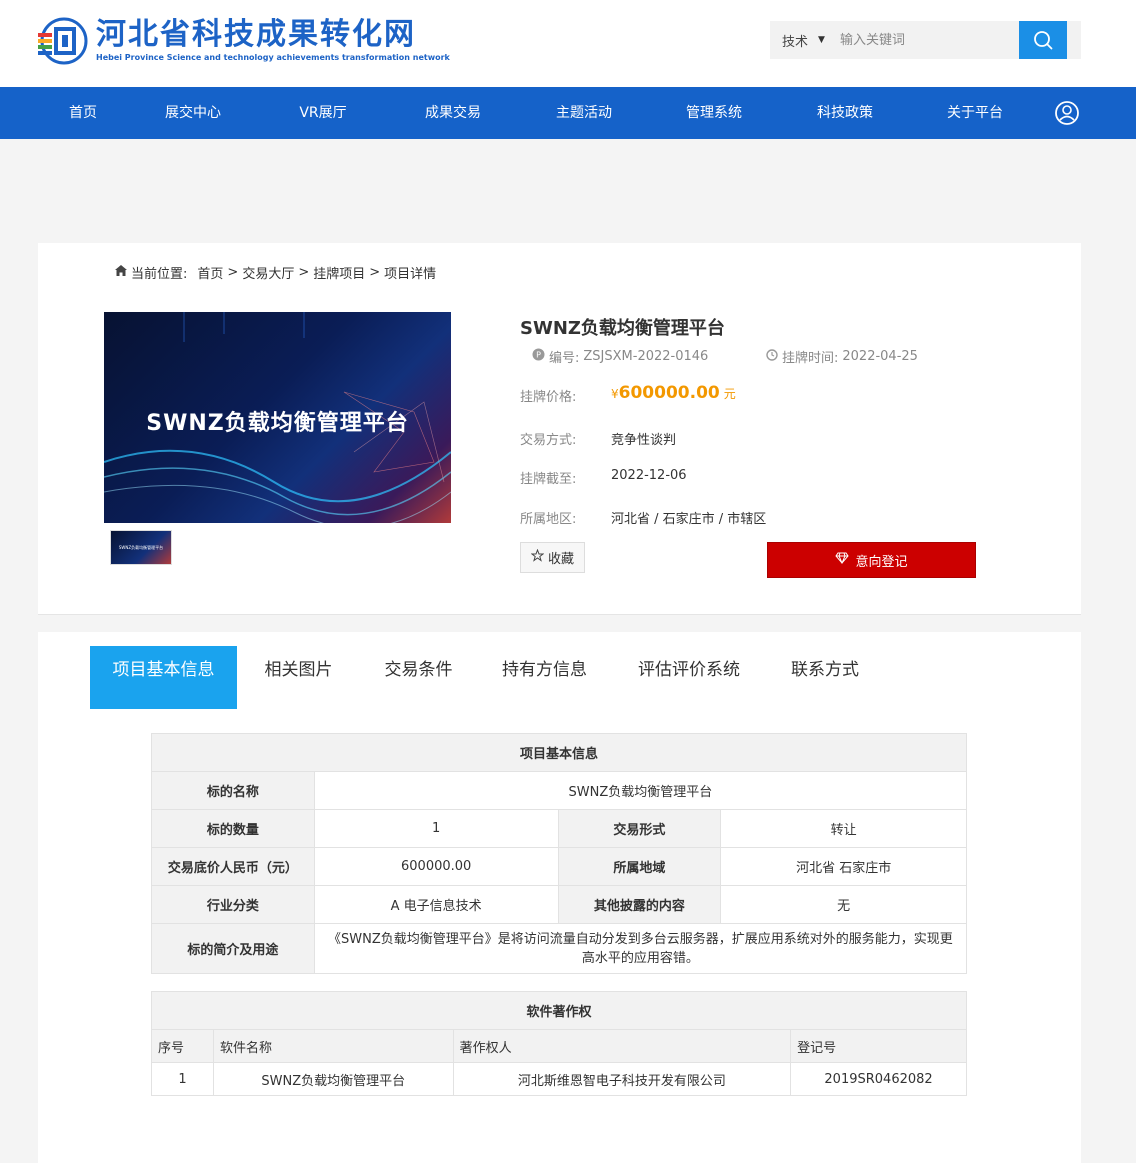 The image size is (1136, 1163). I want to click on product-thumbnail: SWNZ负载均衡管理平台, so click(141, 547).